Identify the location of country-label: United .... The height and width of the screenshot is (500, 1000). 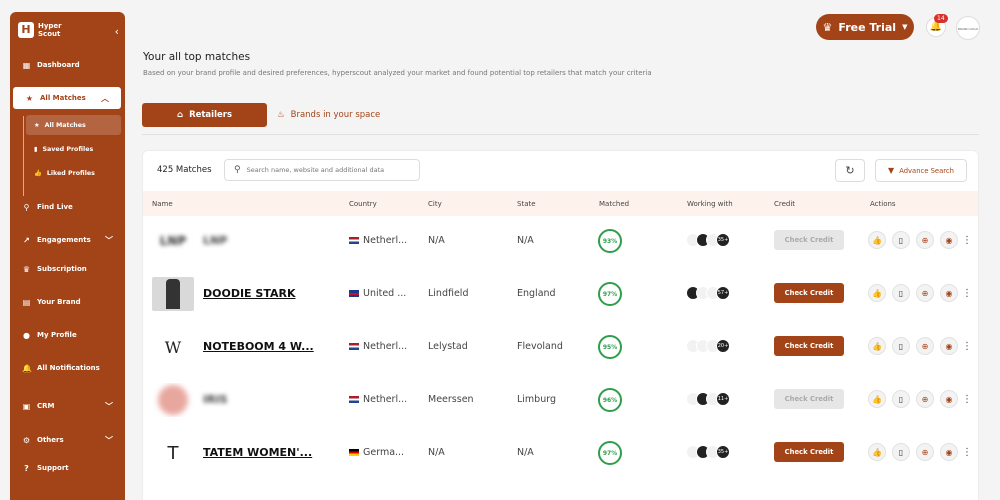
(385, 293).